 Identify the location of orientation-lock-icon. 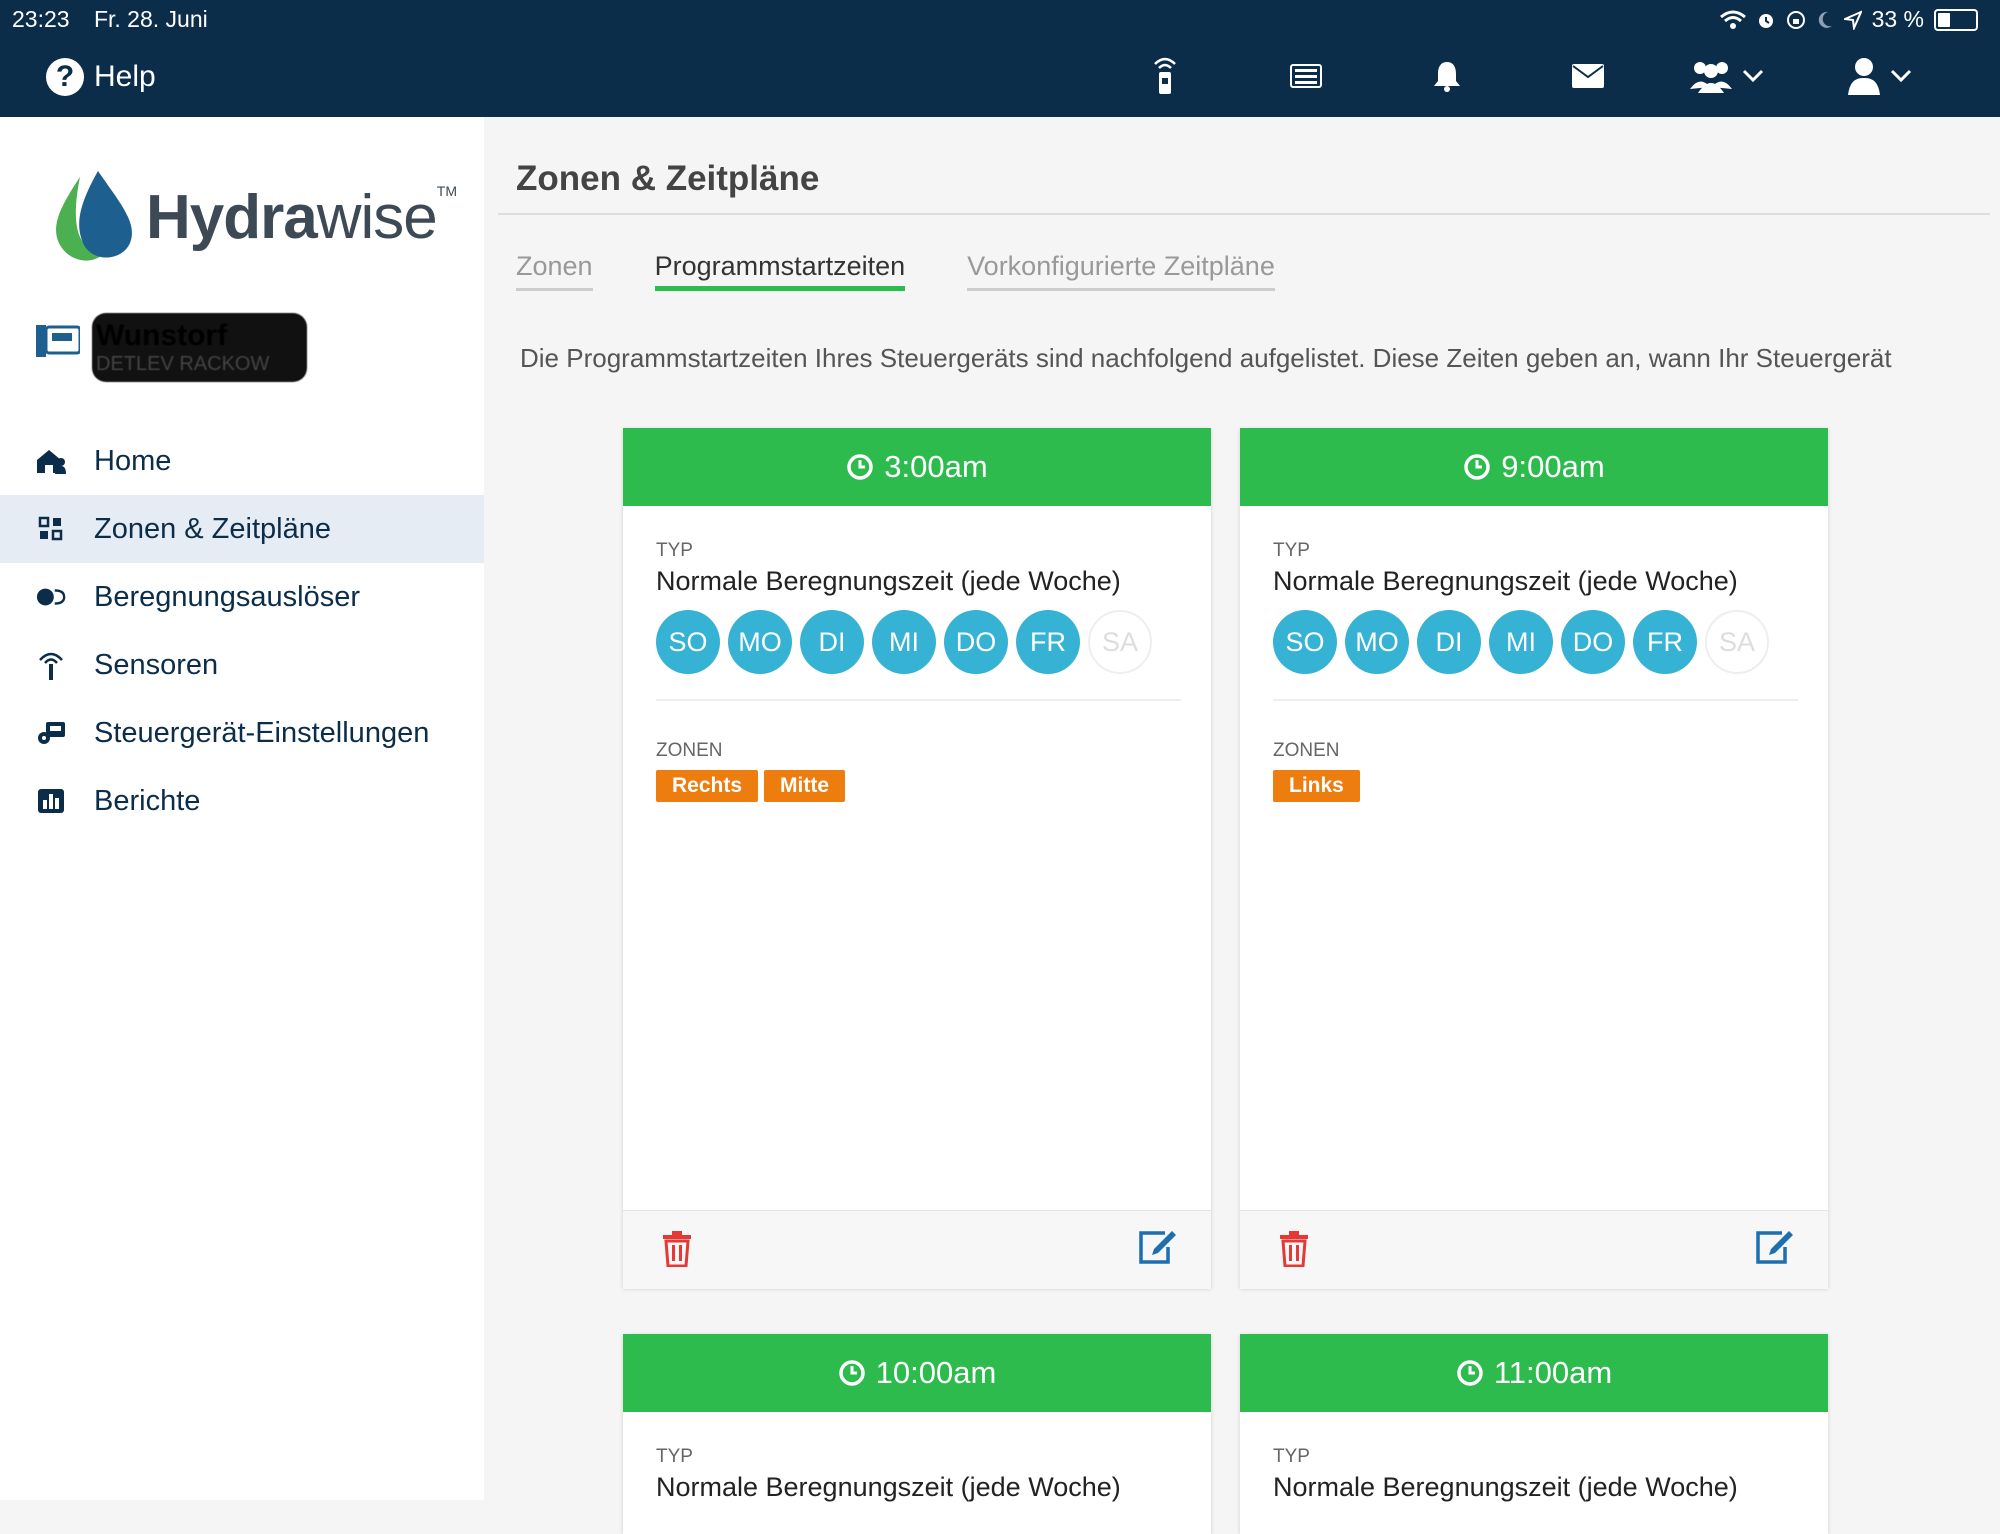
(1795, 19).